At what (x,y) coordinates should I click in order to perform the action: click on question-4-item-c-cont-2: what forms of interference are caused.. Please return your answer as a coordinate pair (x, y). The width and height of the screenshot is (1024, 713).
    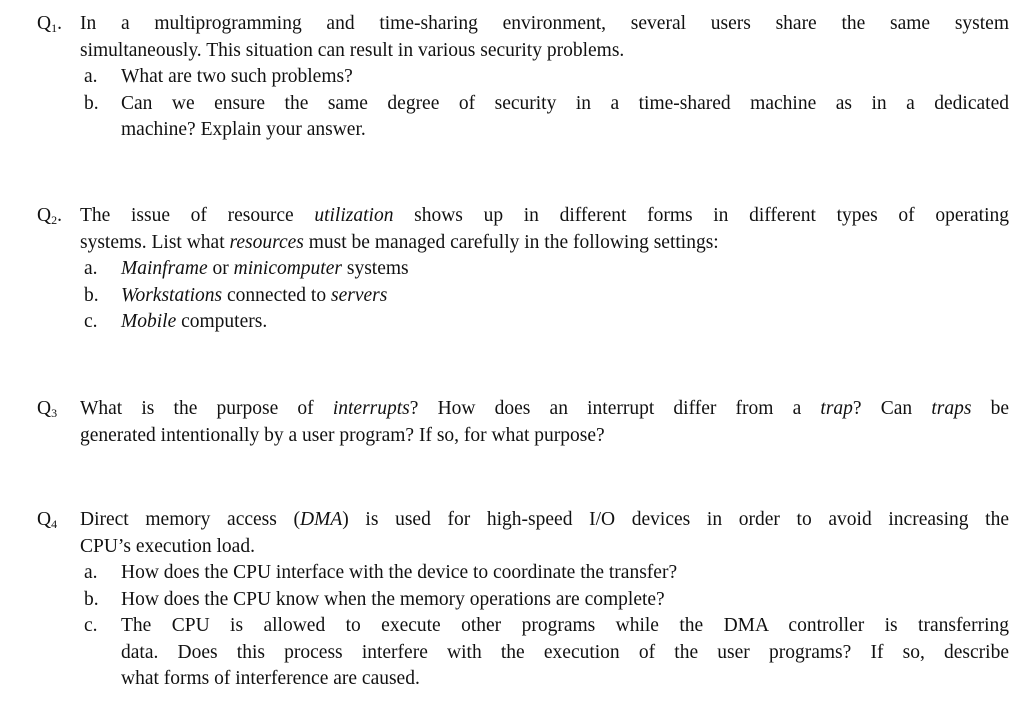
    Looking at the image, I should click on (270, 678).